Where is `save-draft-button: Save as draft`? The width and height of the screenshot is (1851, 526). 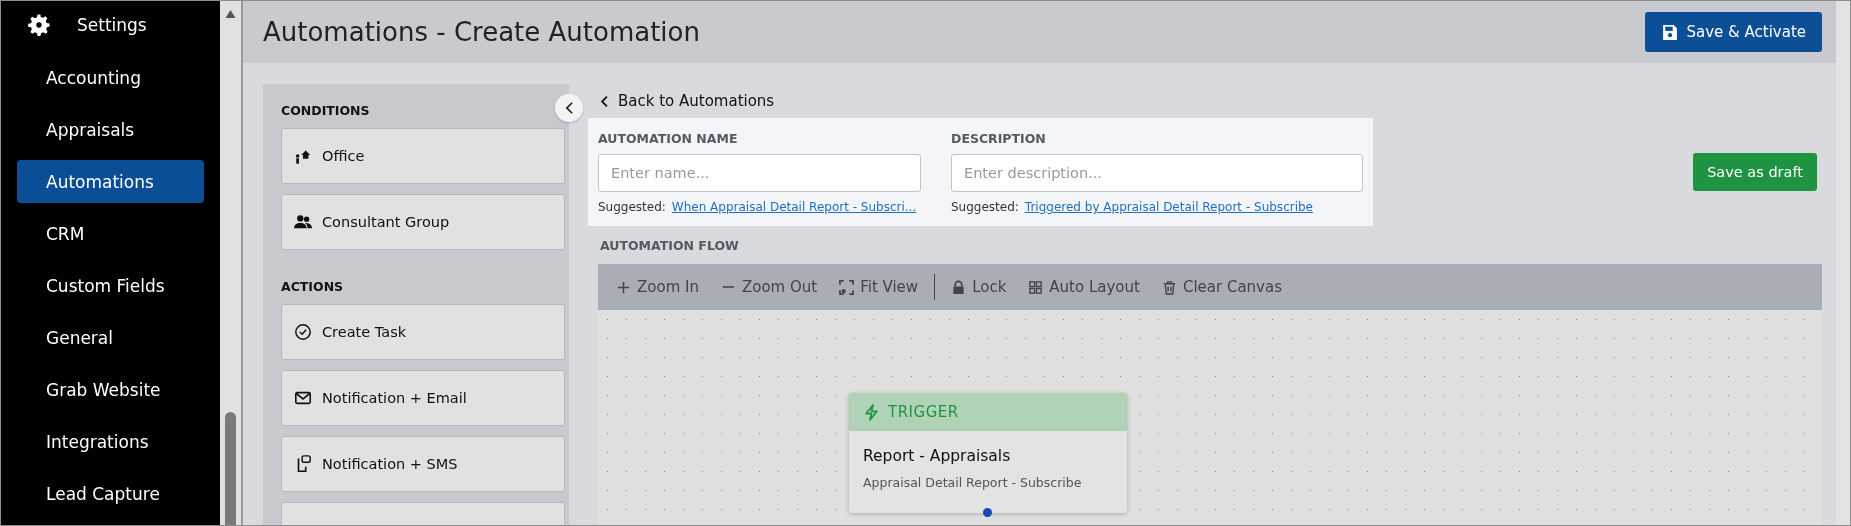
save-draft-button: Save as draft is located at coordinates (1755, 172).